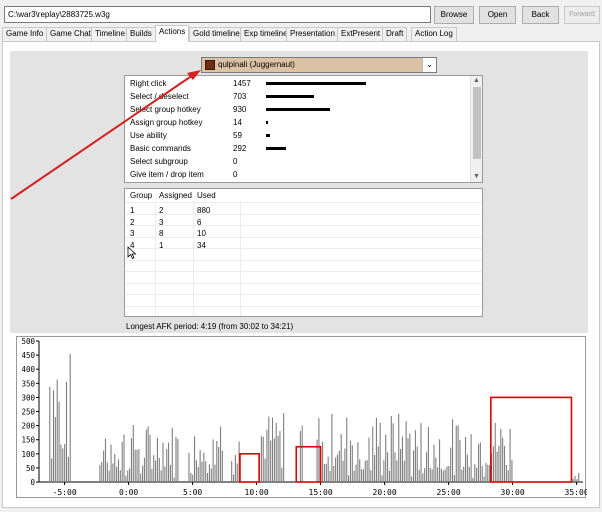 Image resolution: width=602 pixels, height=512 pixels. What do you see at coordinates (25, 34) in the screenshot?
I see `tab-game-info: Game Info` at bounding box center [25, 34].